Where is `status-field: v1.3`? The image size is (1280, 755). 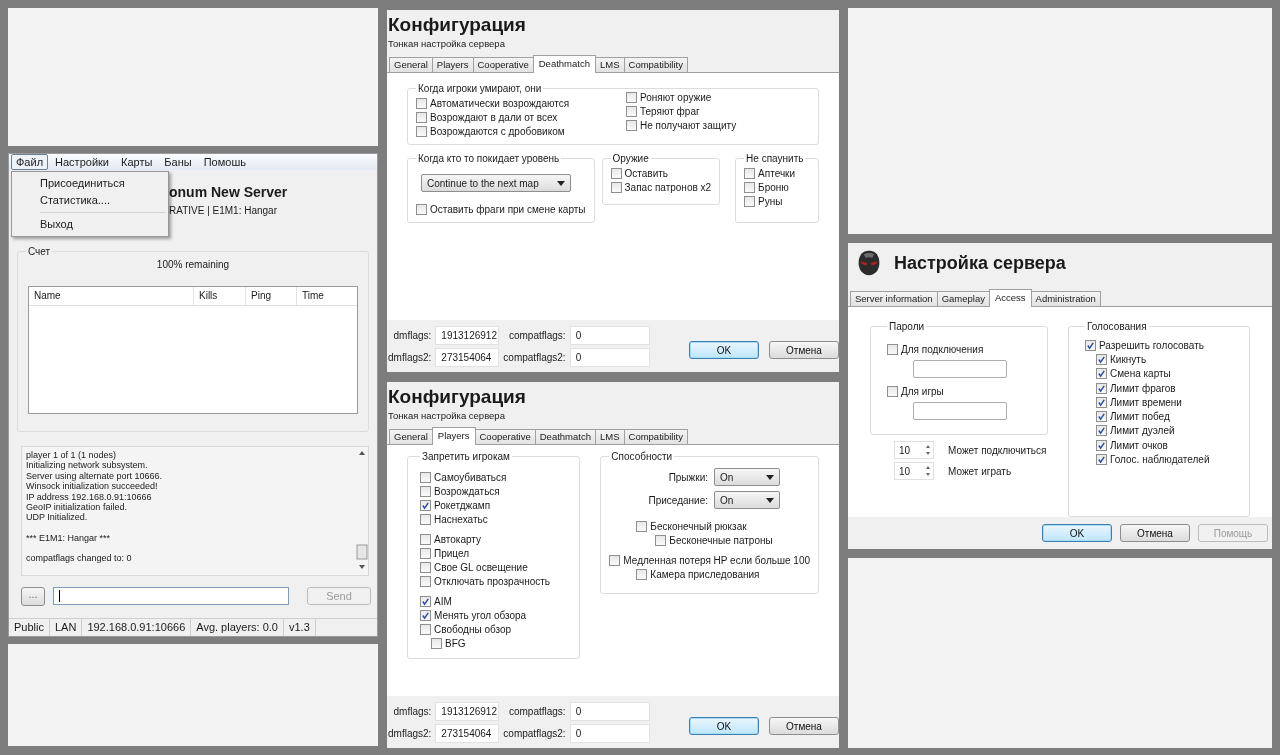 status-field: v1.3 is located at coordinates (300, 627).